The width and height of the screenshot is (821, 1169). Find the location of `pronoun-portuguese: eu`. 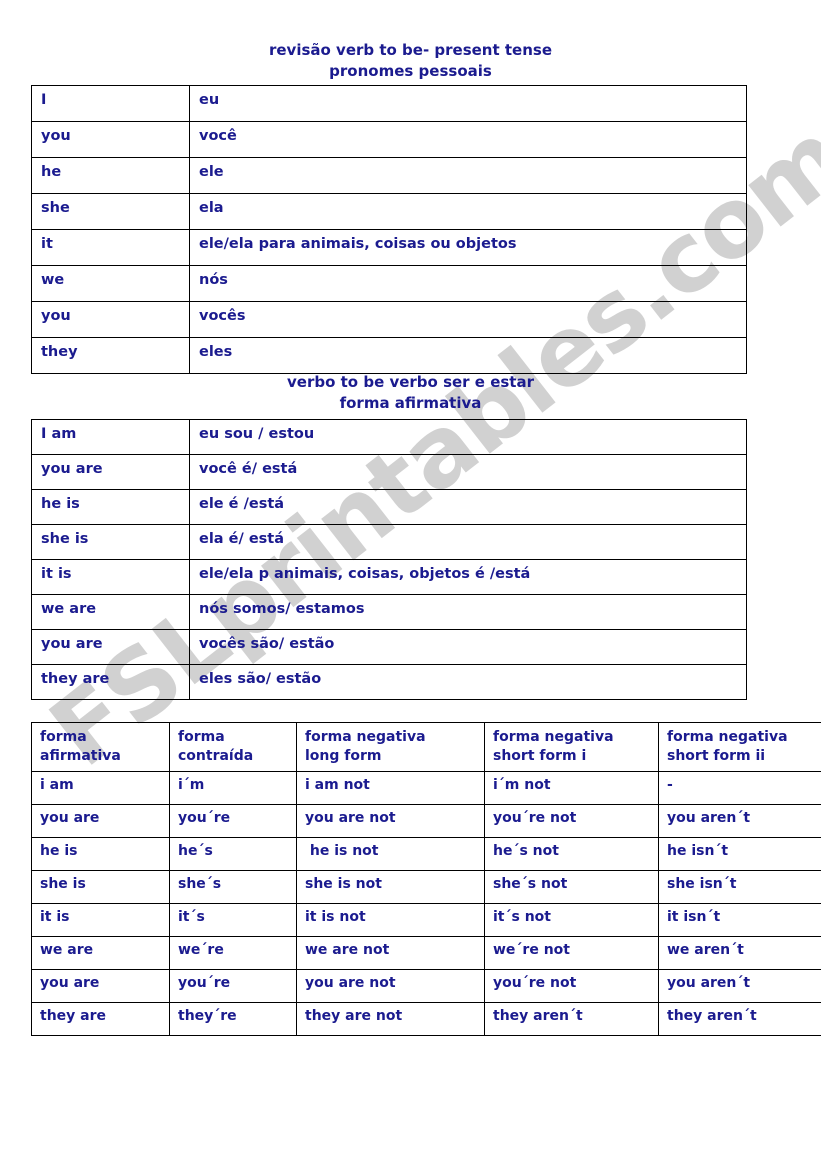

pronoun-portuguese: eu is located at coordinates (468, 103).